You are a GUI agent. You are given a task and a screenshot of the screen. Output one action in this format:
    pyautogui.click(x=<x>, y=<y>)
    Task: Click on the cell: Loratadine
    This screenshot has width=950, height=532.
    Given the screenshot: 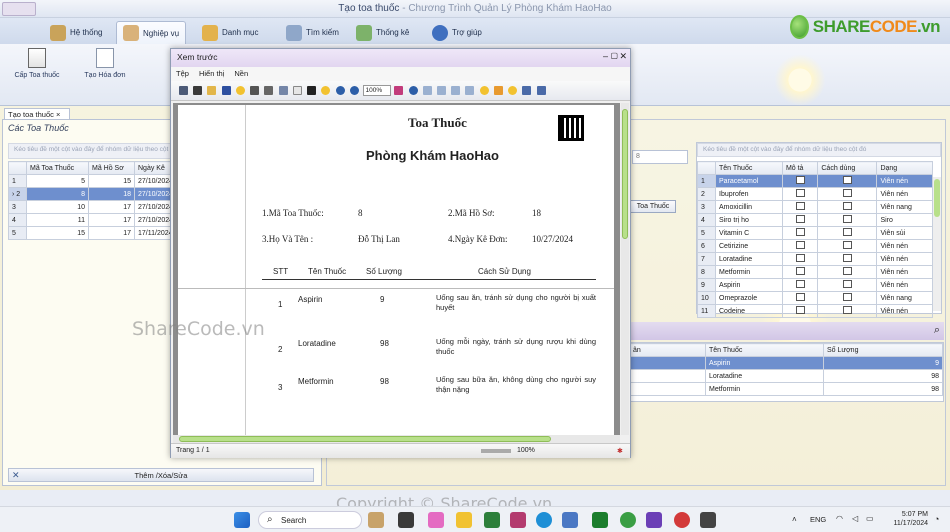 What is the action you would take?
    pyautogui.click(x=764, y=376)
    